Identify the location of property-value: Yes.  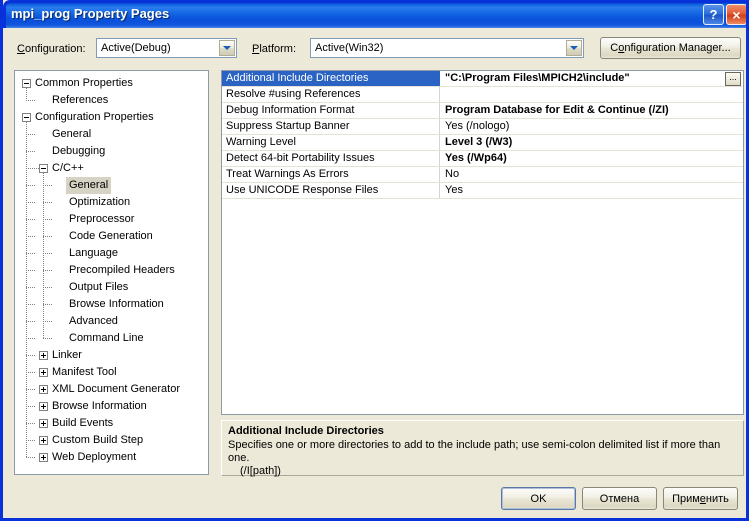
(591, 190).